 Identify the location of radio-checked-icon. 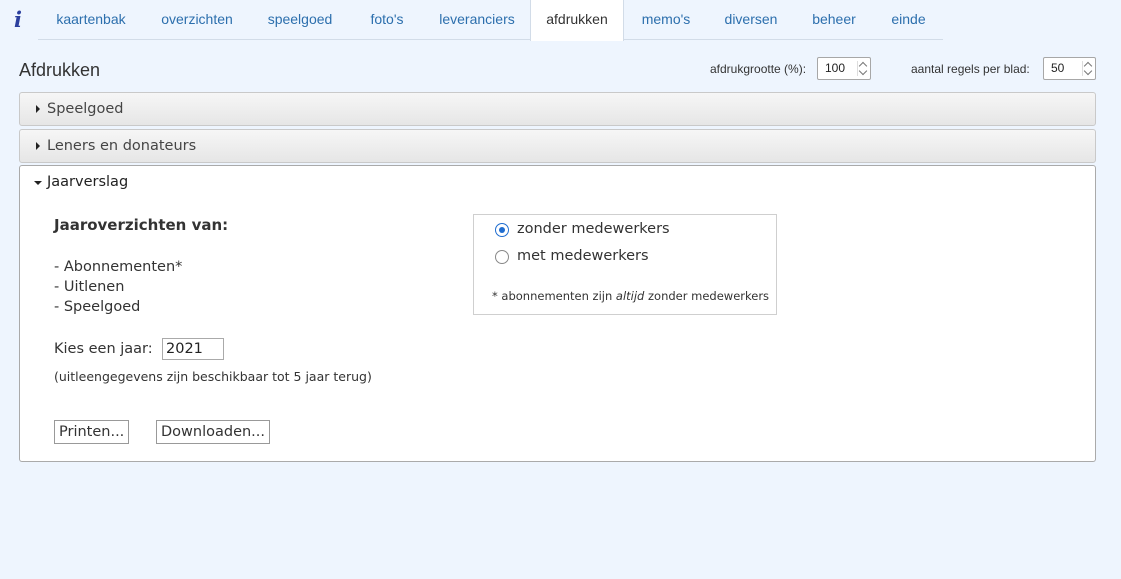
(502, 230).